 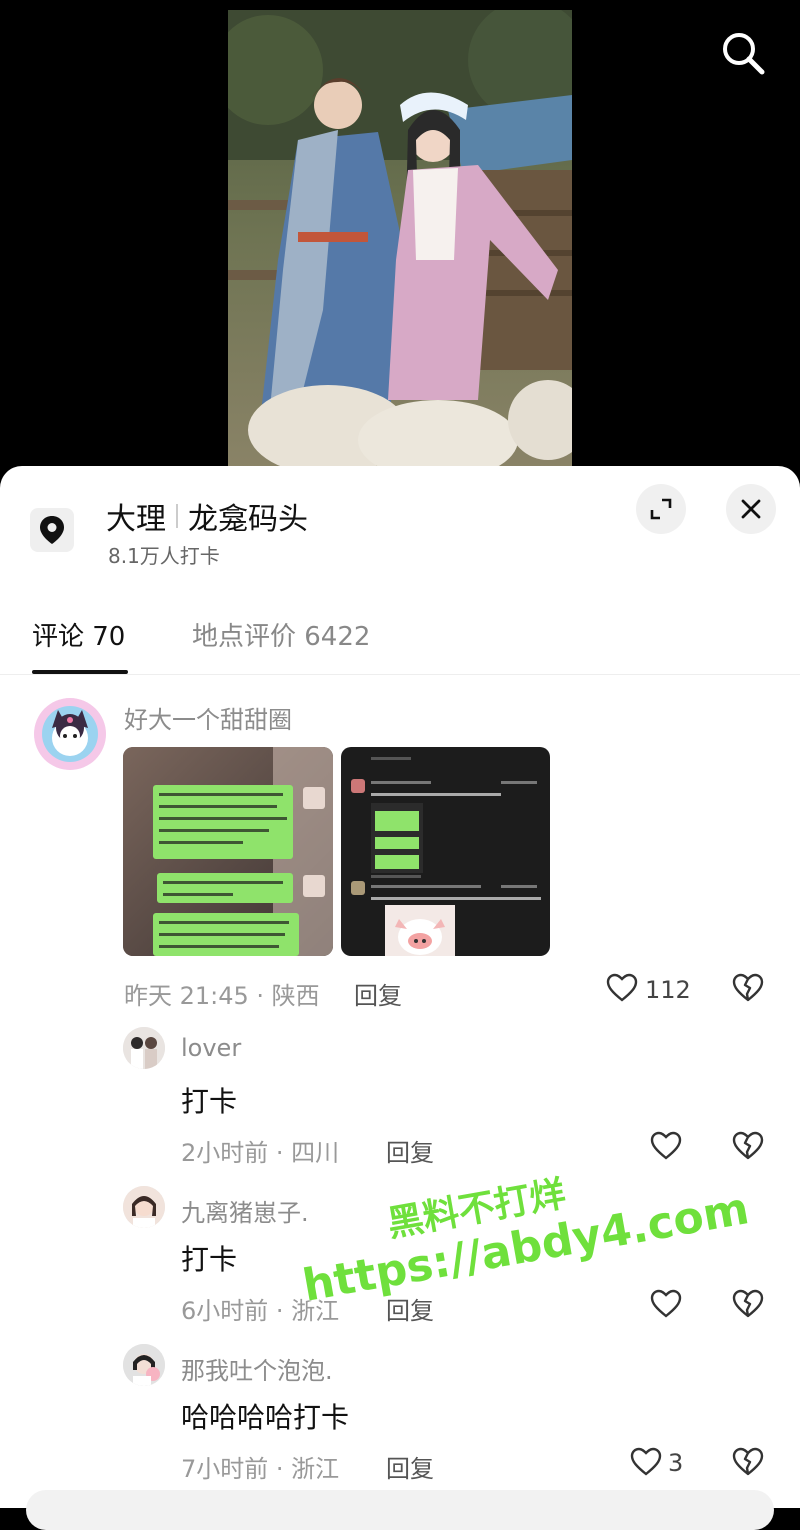 I want to click on expand-icon, so click(x=661, y=509).